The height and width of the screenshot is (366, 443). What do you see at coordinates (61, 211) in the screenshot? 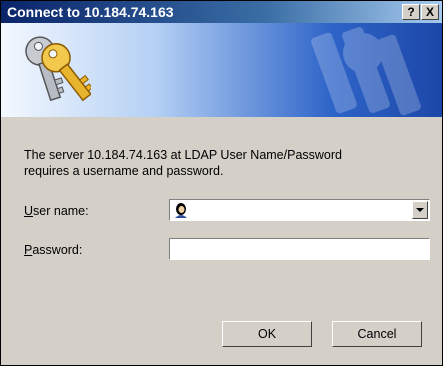
I see `username-label-rest: ser name:` at bounding box center [61, 211].